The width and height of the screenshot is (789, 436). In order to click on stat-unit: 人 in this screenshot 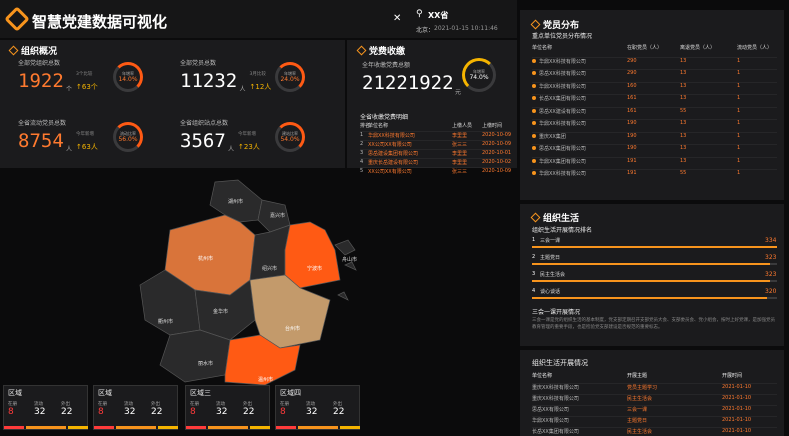, I will do `click(69, 149)`.